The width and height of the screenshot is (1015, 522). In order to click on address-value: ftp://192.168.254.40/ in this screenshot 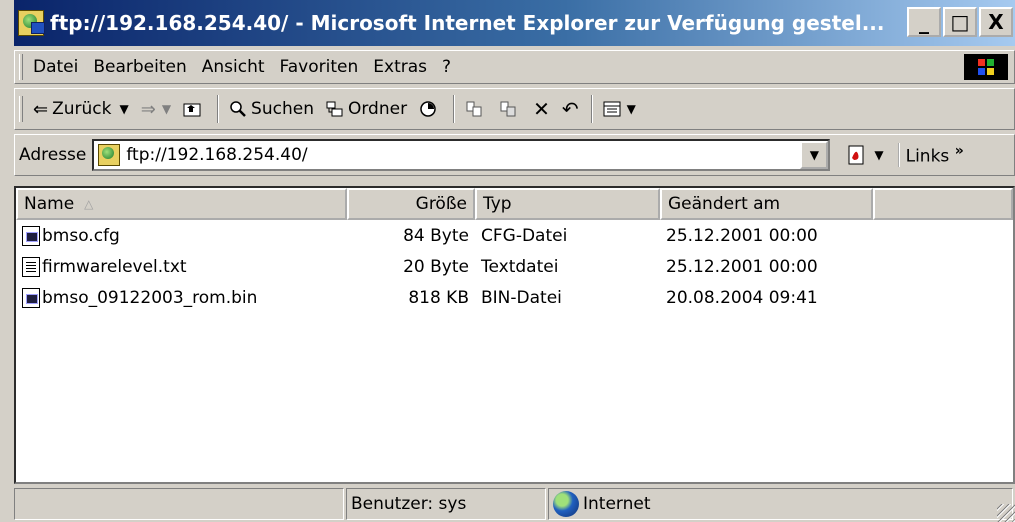, I will do `click(216, 155)`.